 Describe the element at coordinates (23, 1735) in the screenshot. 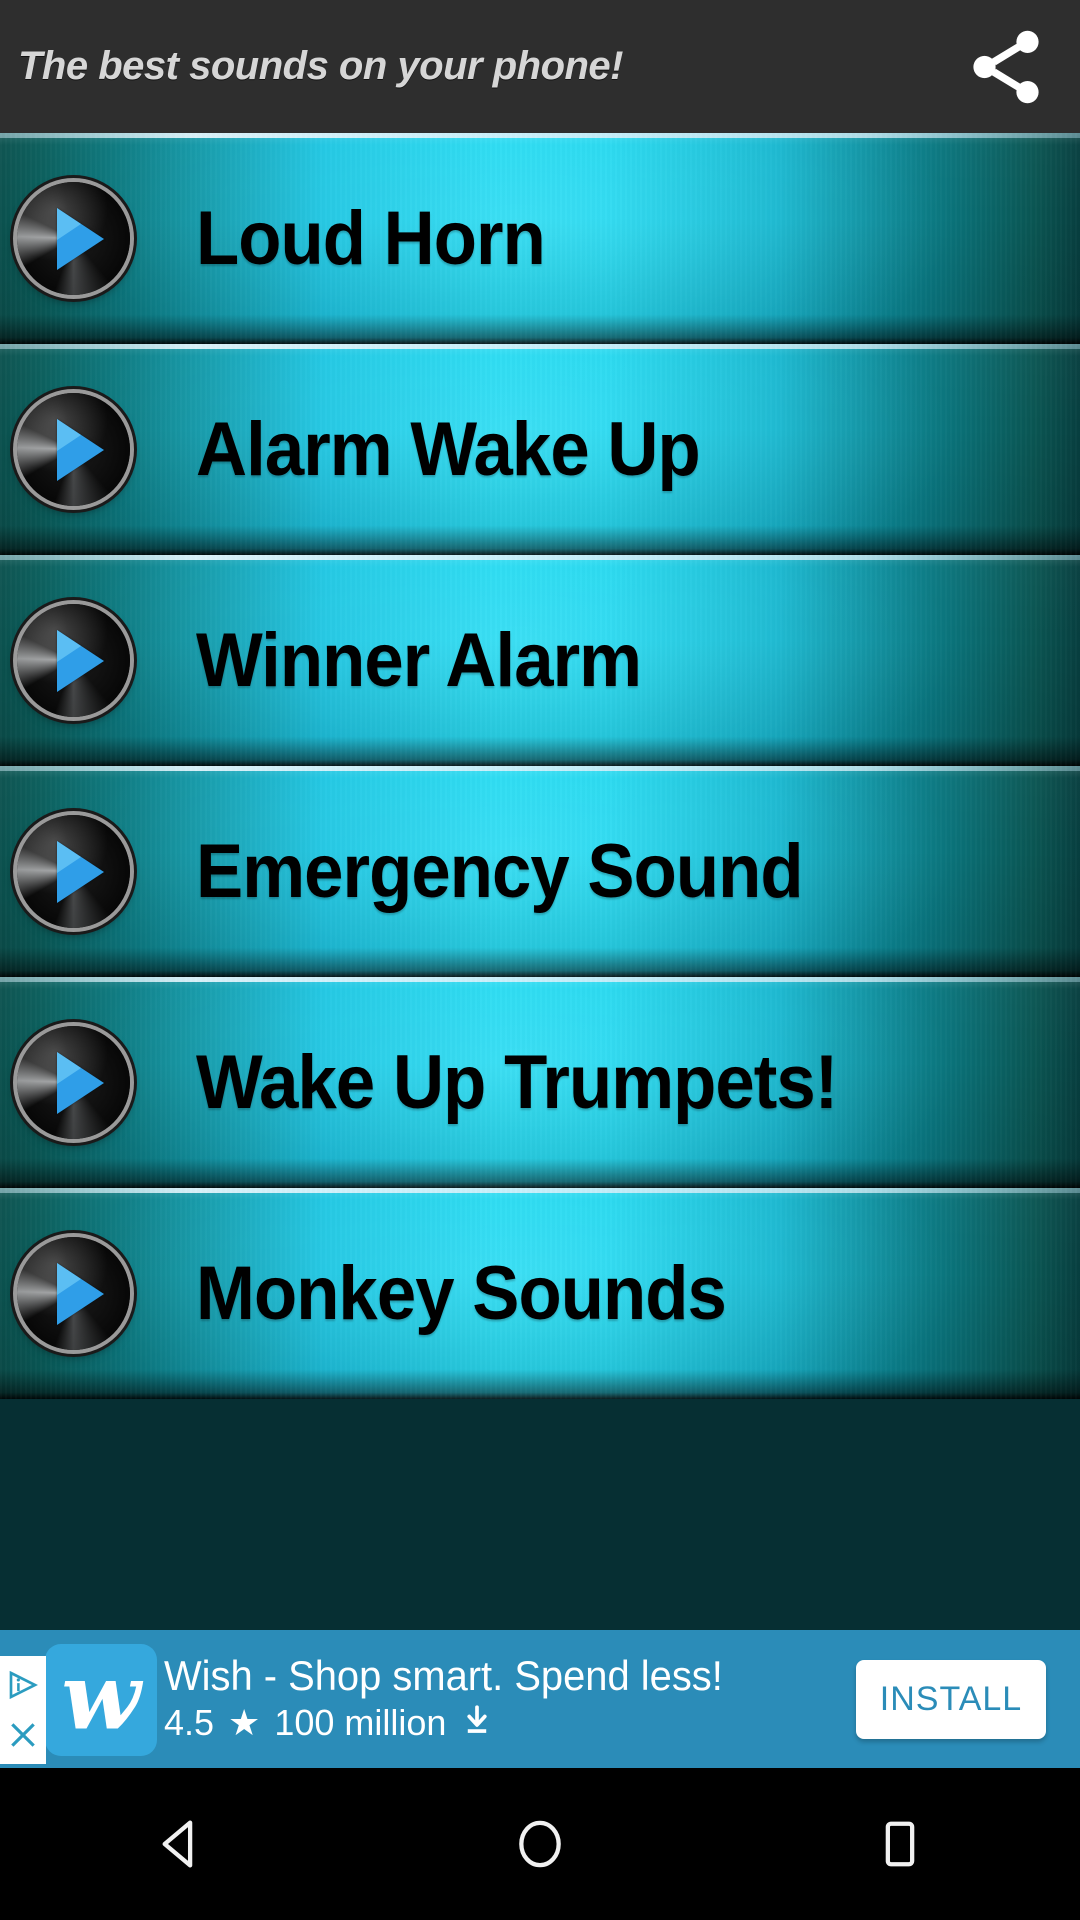

I see `close-icon` at that location.